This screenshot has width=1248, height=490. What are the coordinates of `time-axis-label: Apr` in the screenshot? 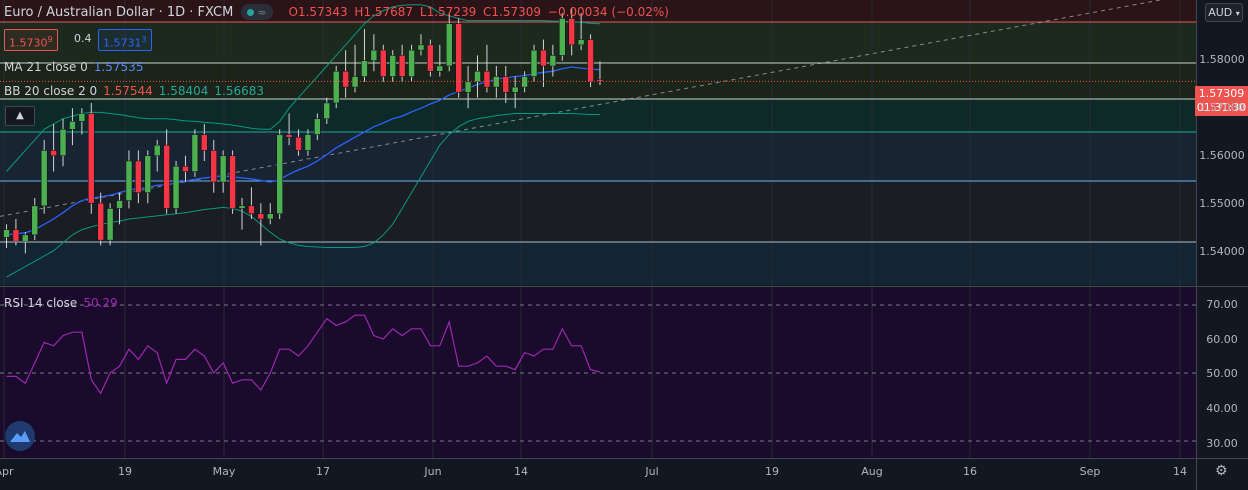 It's located at (7, 471).